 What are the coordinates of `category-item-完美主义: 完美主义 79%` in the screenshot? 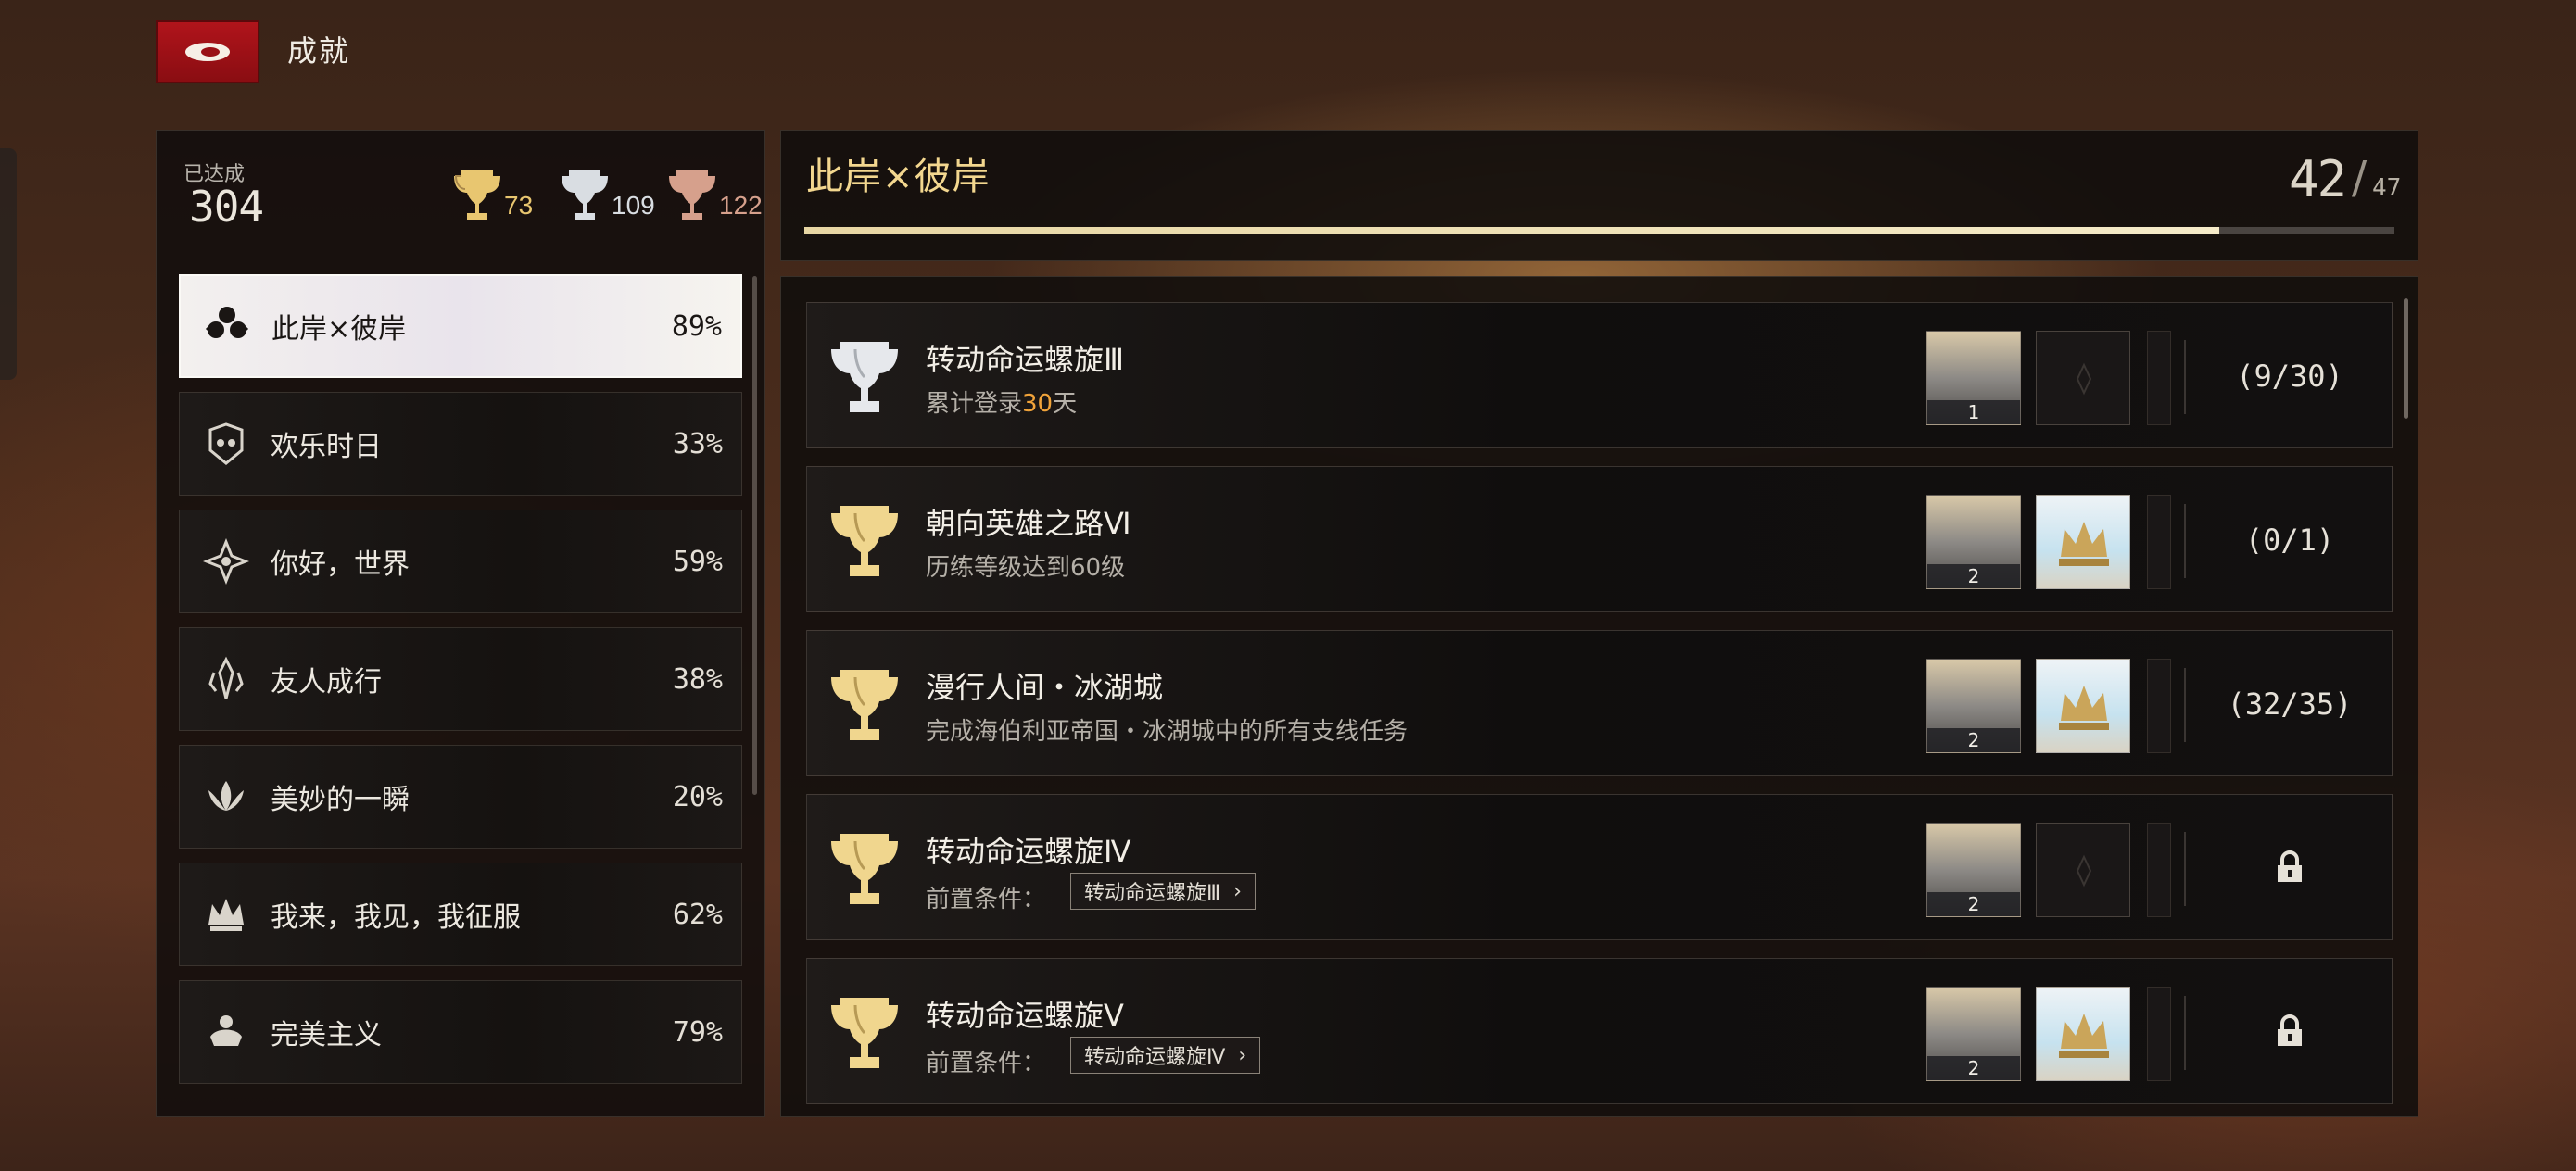 It's located at (460, 1032).